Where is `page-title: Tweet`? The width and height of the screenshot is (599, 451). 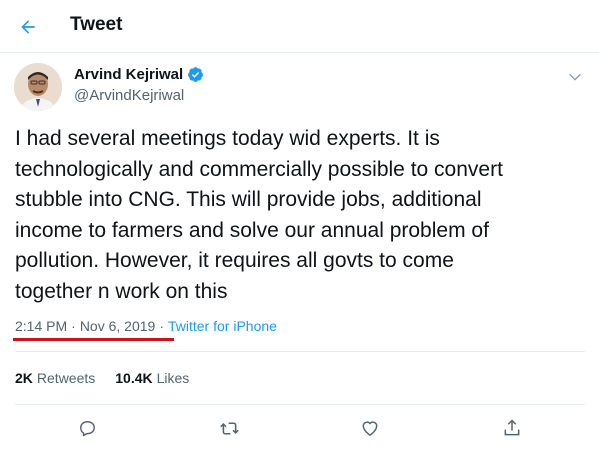 page-title: Tweet is located at coordinates (96, 24).